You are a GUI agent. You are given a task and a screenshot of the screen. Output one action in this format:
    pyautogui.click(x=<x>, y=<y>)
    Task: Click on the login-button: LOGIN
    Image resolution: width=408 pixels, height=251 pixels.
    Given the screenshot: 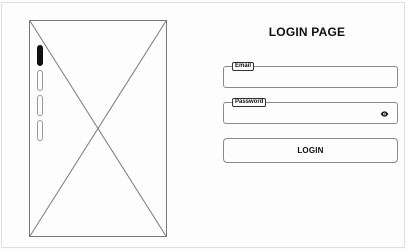 What is the action you would take?
    pyautogui.click(x=310, y=150)
    